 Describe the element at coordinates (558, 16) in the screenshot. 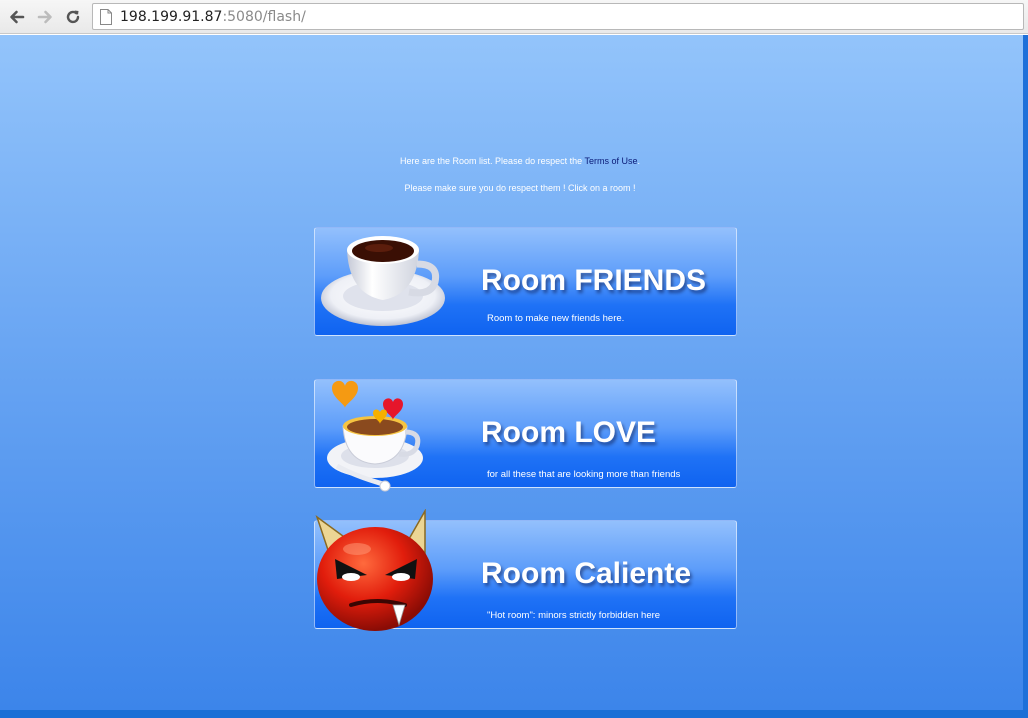

I see `address-bar: 198.199.91.87:5080/flash/` at that location.